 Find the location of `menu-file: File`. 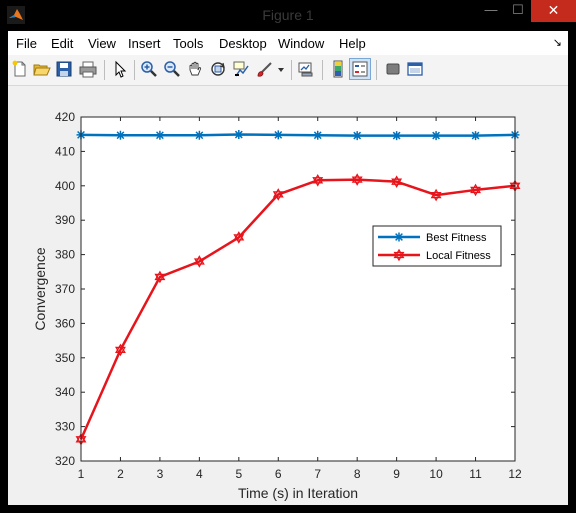

menu-file: File is located at coordinates (26, 43).